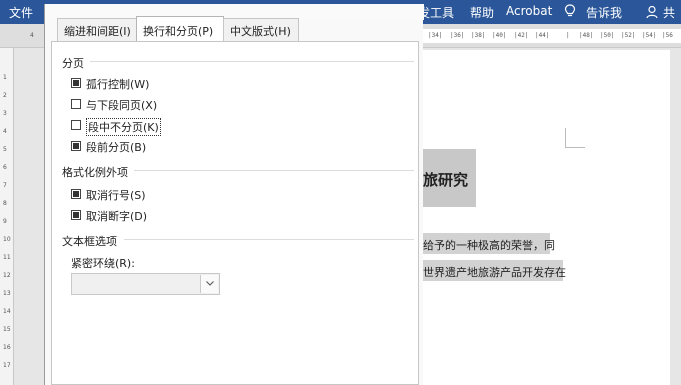 This screenshot has width=681, height=385. Describe the element at coordinates (478, 35) in the screenshot. I see `ruler-tick: |38|` at that location.